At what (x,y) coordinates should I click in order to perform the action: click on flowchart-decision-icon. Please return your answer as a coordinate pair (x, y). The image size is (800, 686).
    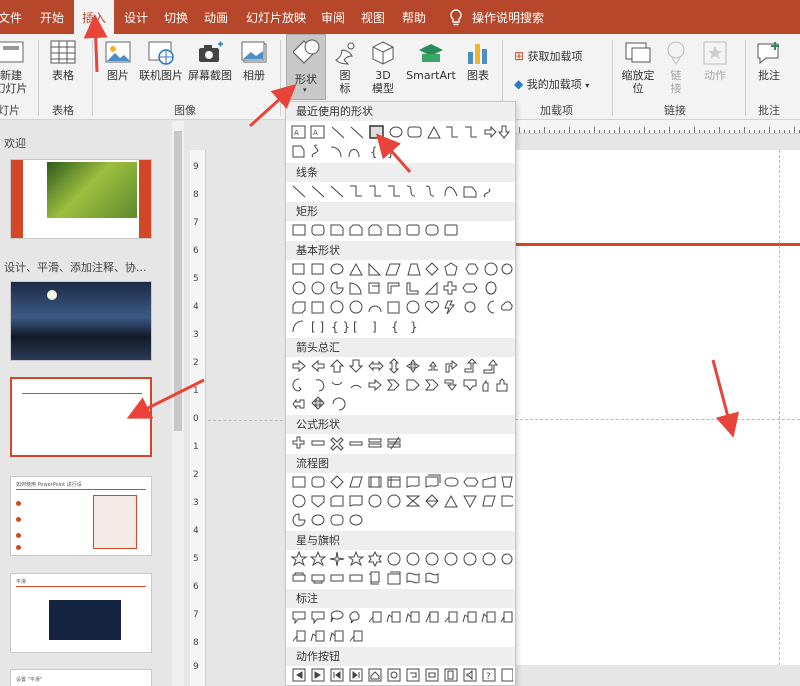
    Looking at the image, I should click on (337, 482).